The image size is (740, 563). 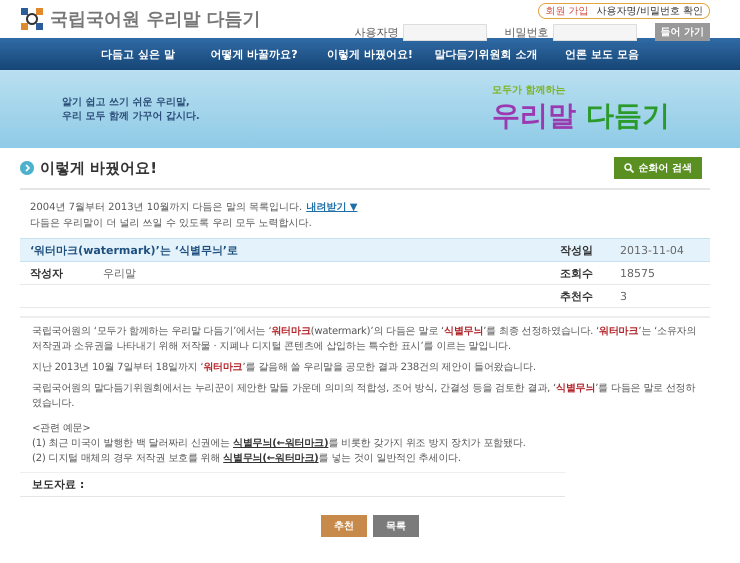 What do you see at coordinates (171, 223) in the screenshot?
I see `intro-text: 다듬은 우리말이 더 널리 쓰일 수 있도록 우리 모두 노력합시다.` at bounding box center [171, 223].